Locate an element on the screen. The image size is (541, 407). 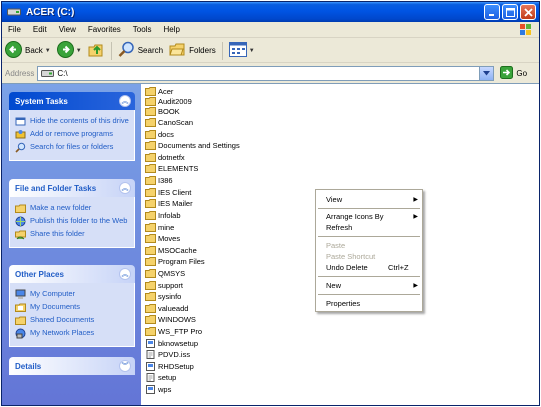
file-item: mine is located at coordinates (159, 227).